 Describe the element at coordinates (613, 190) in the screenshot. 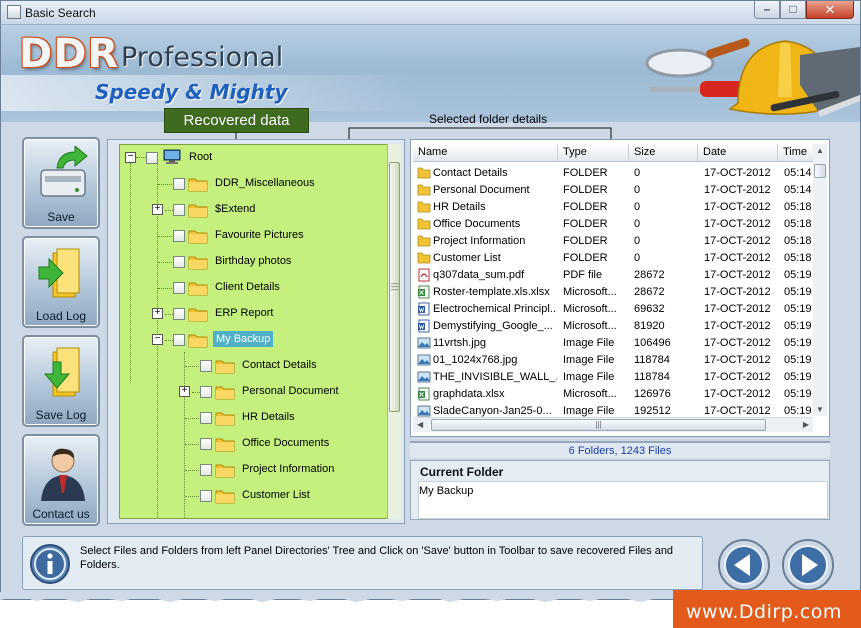

I see `file-list-row: Personal Document FOLDER 0 17-OCT-2012 05:14` at that location.